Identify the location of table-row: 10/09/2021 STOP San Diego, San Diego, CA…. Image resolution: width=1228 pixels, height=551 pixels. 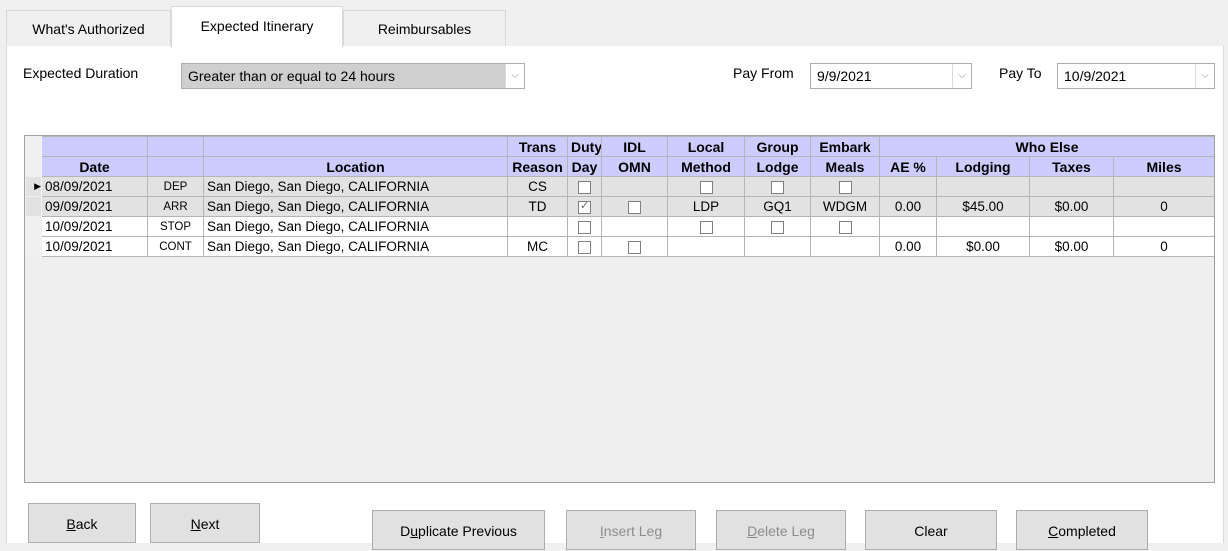
(619, 226).